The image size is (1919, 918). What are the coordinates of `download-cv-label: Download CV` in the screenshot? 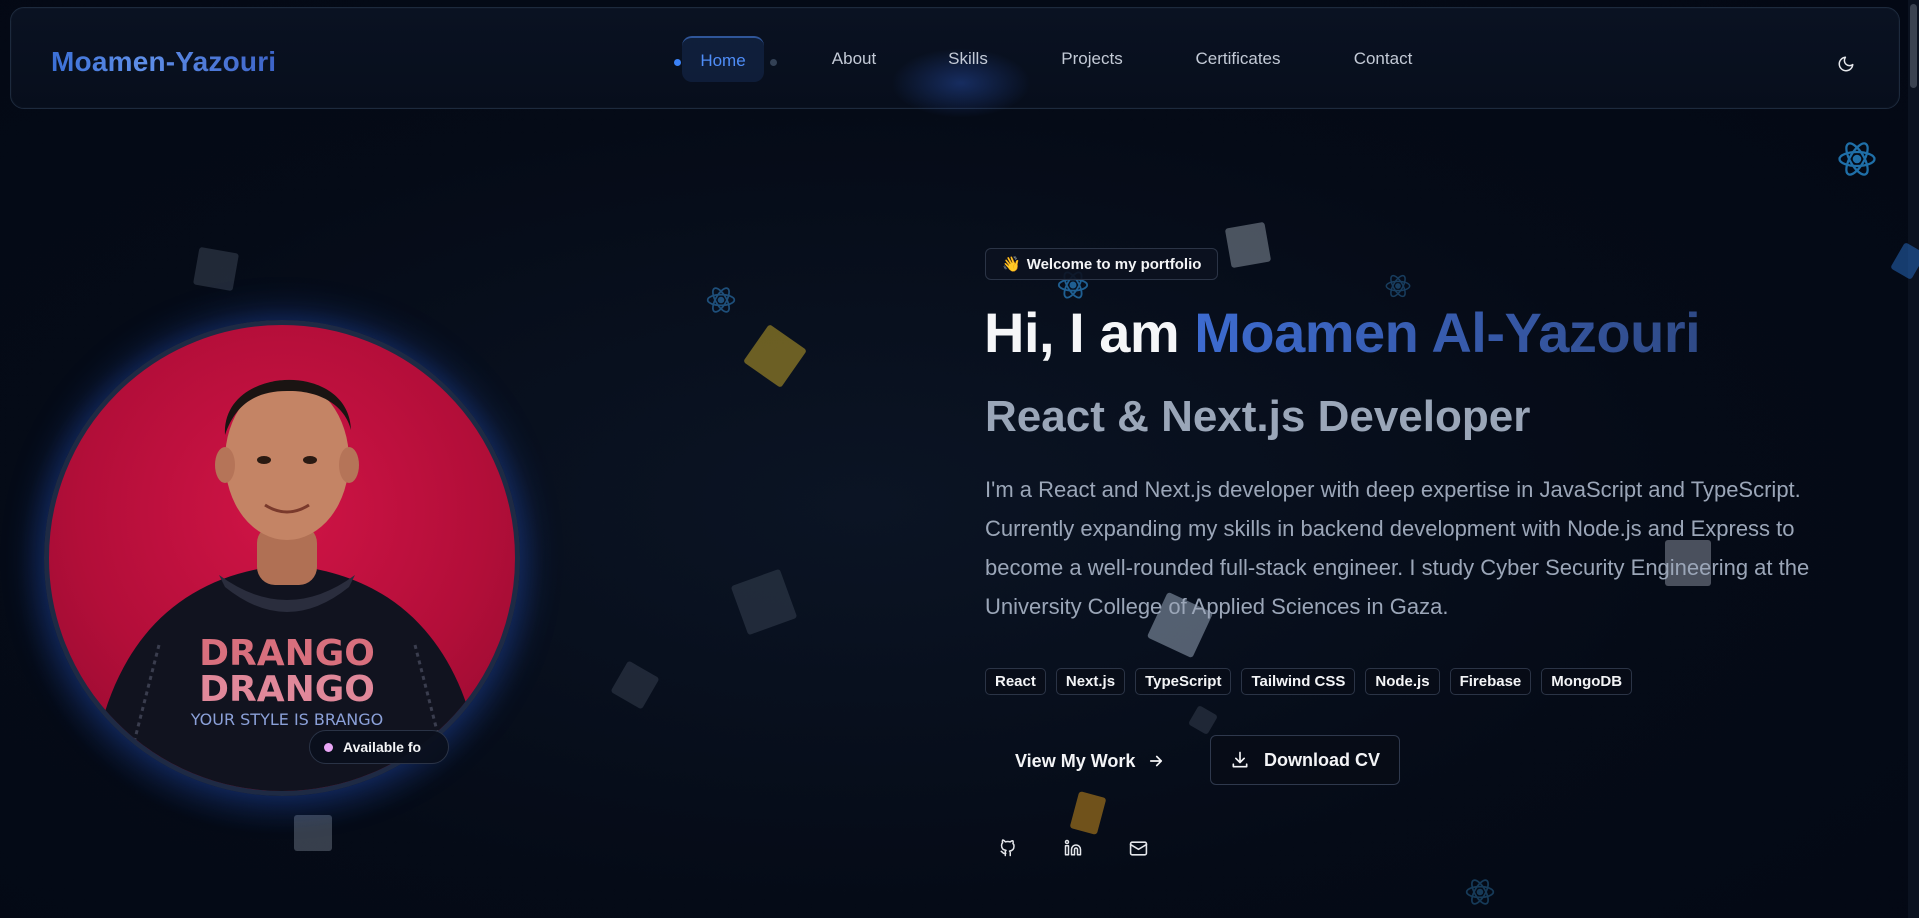 It's located at (1322, 759).